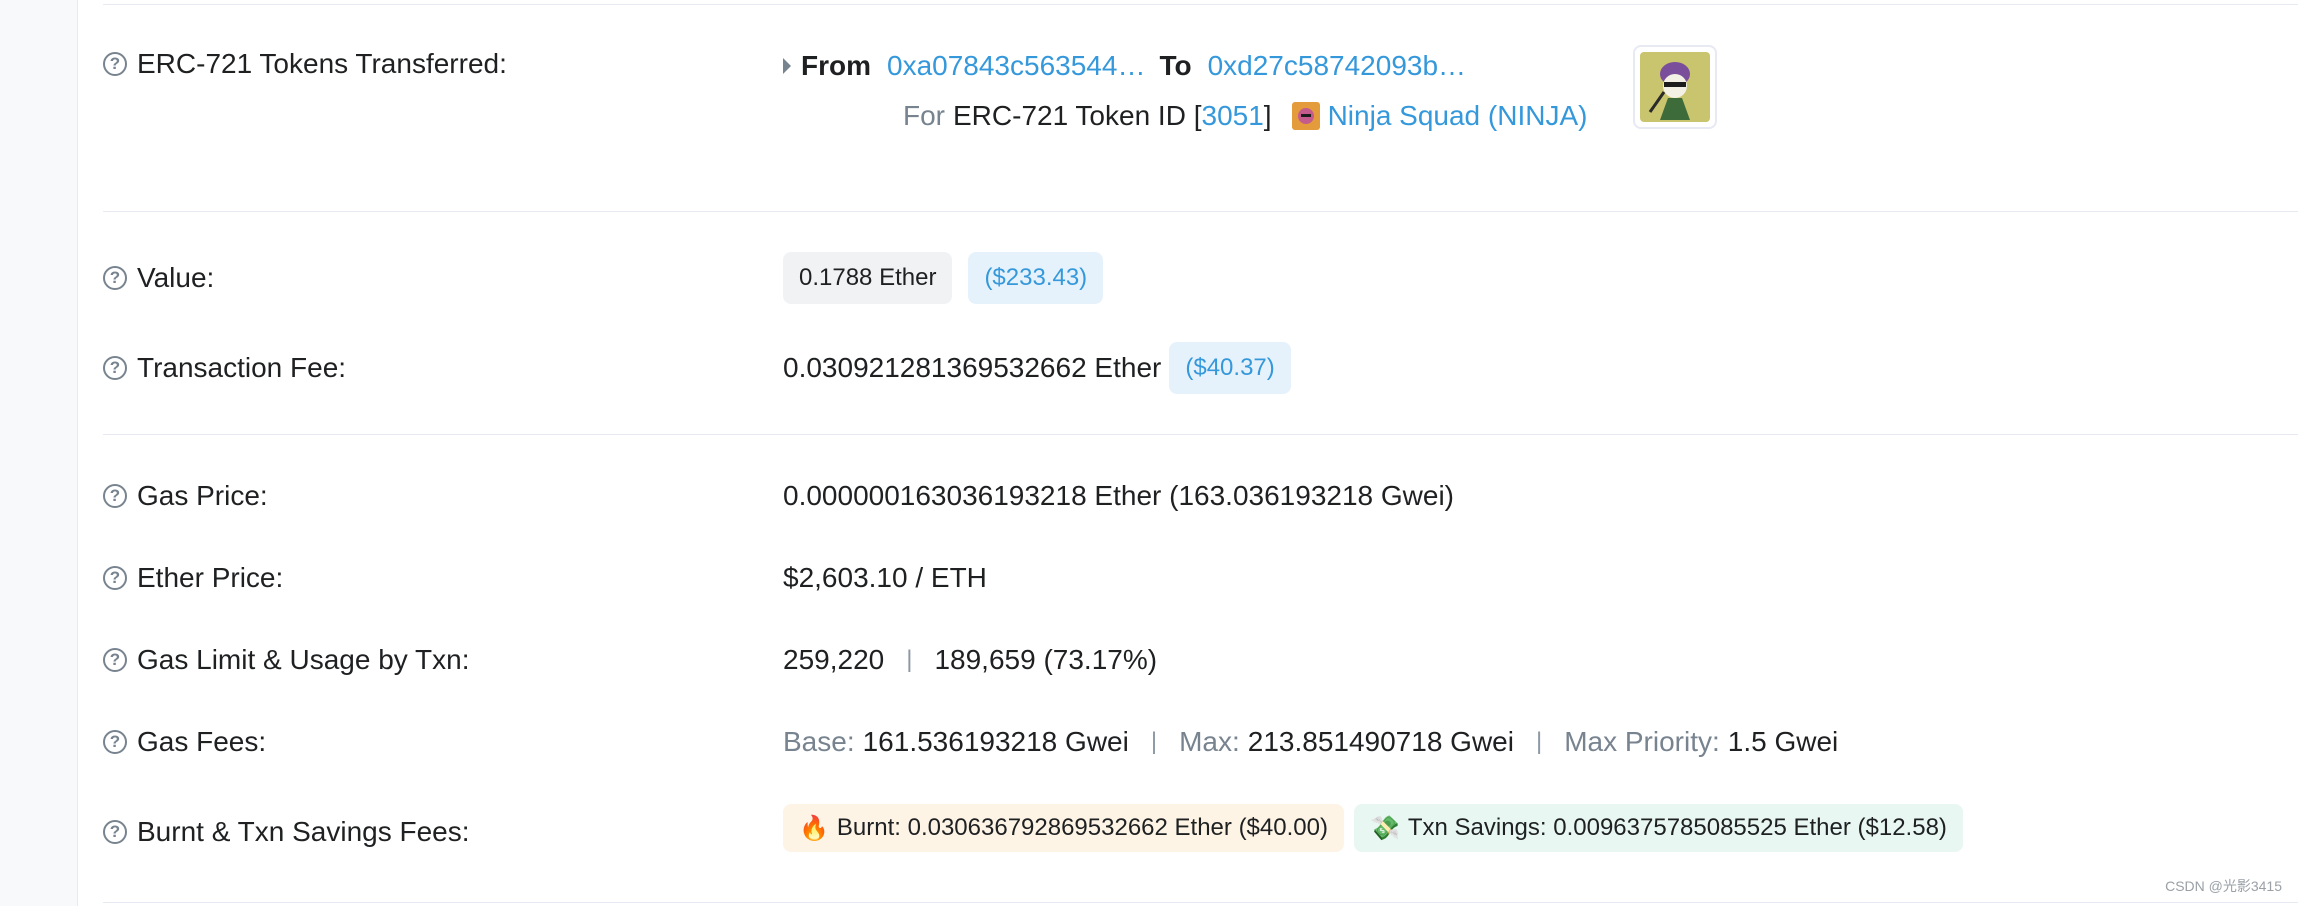 The height and width of the screenshot is (906, 2298). Describe the element at coordinates (924, 115) in the screenshot. I see `for-label: For` at that location.